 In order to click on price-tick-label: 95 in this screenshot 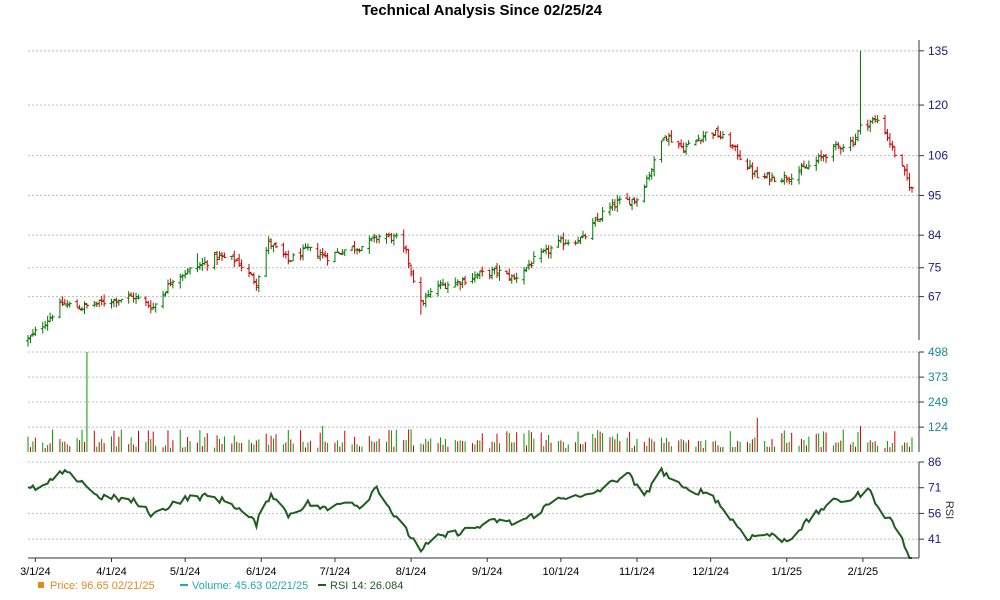, I will do `click(935, 195)`.